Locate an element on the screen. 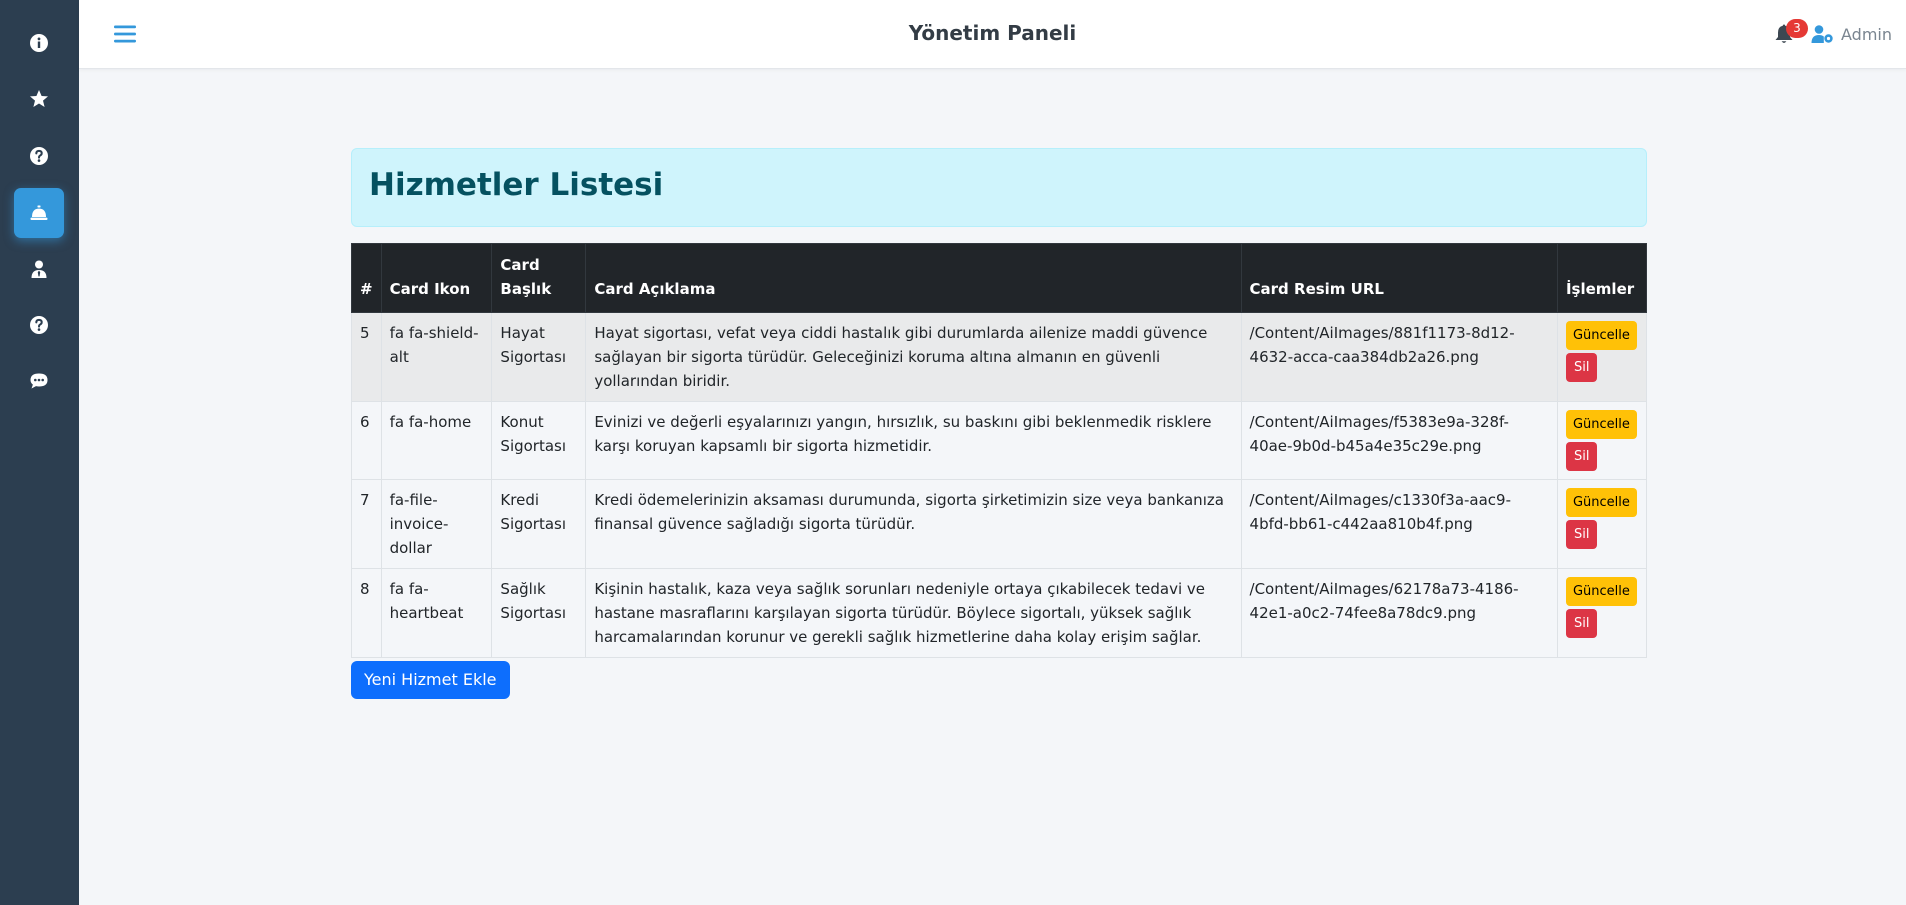 The height and width of the screenshot is (905, 1906). col-header-image-url: Card Resim URL is located at coordinates (1399, 278).